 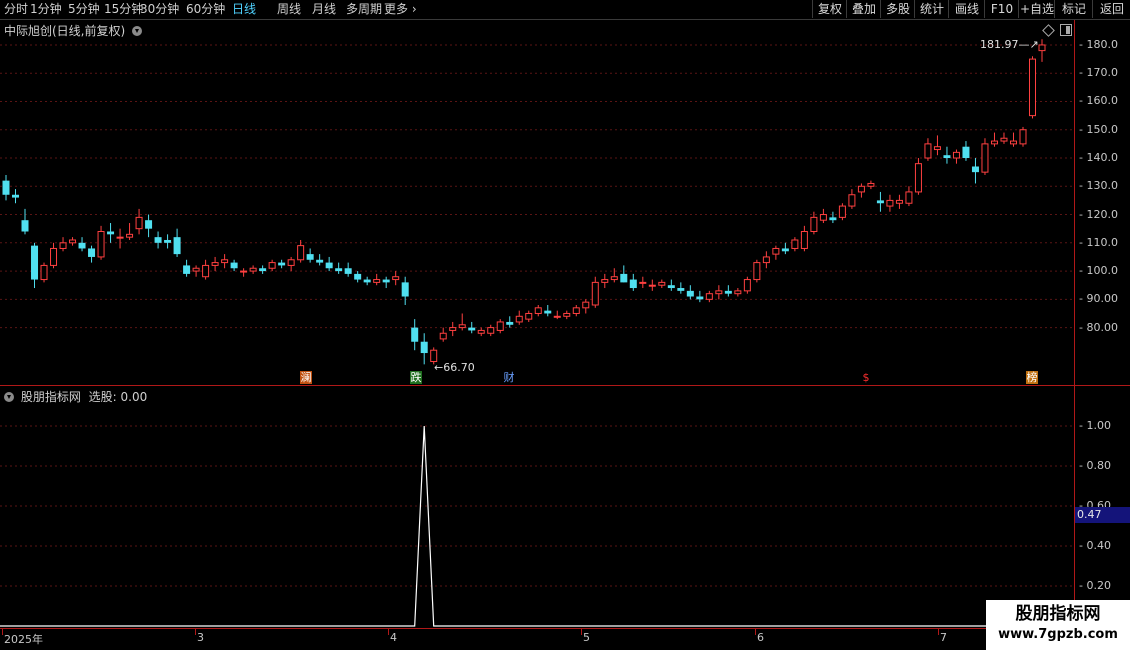 I want to click on toolbar-button-3: 统计, so click(x=931, y=9).